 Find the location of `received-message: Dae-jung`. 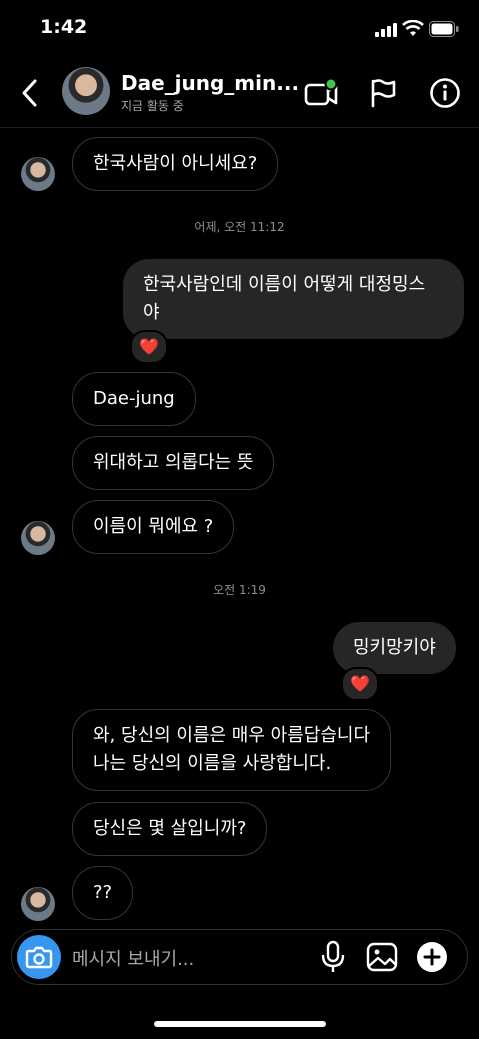

received-message: Dae-jung is located at coordinates (134, 399).